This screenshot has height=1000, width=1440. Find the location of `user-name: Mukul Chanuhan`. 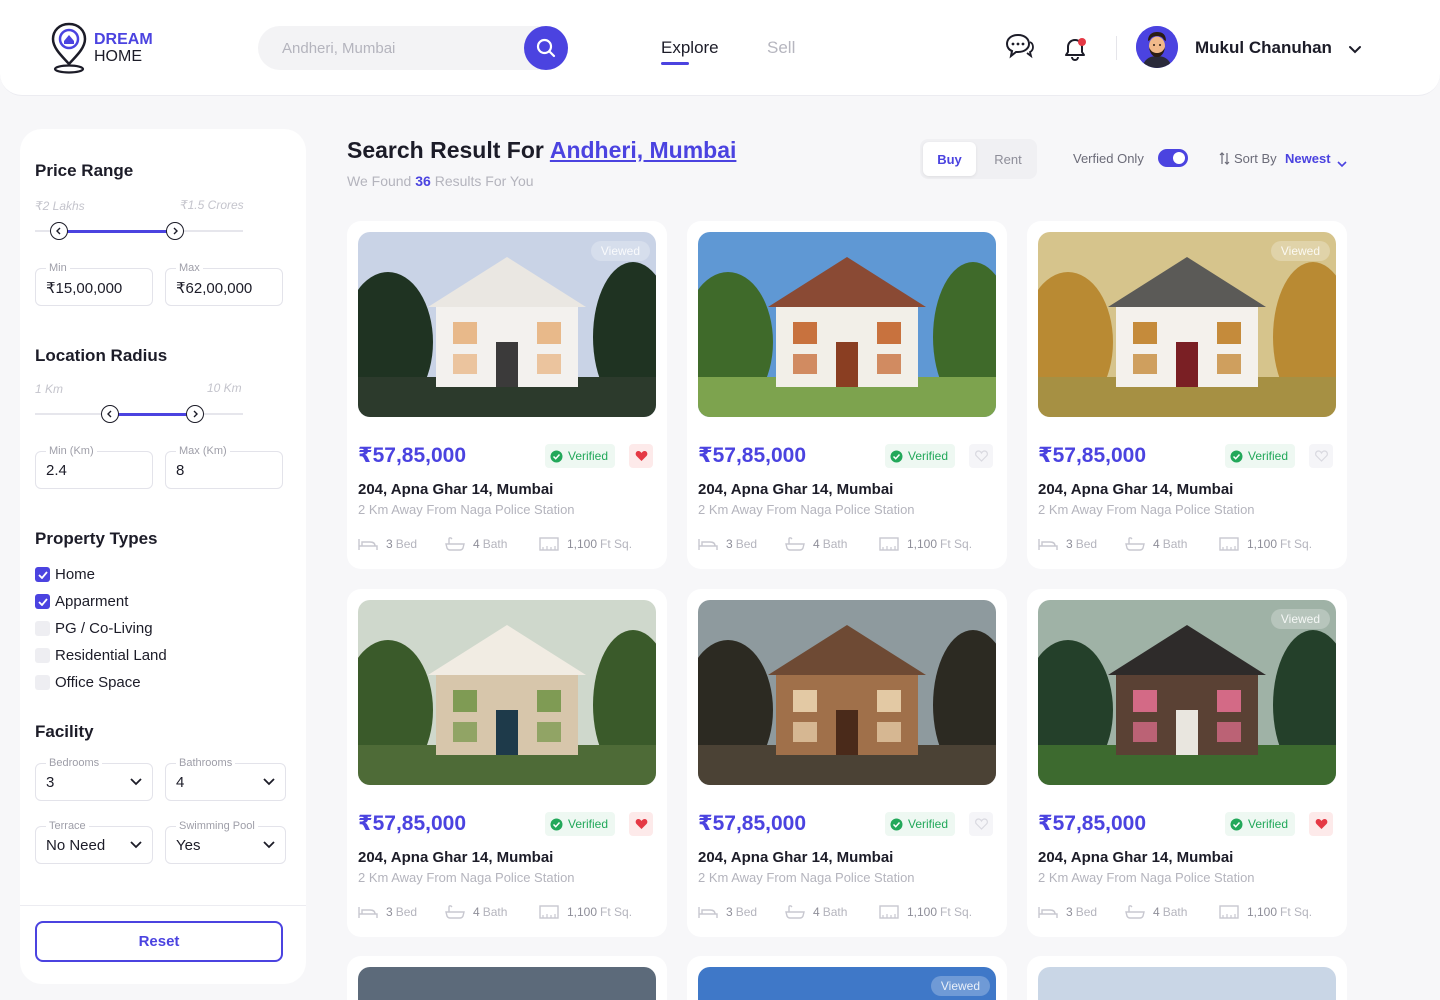

user-name: Mukul Chanuhan is located at coordinates (1263, 48).